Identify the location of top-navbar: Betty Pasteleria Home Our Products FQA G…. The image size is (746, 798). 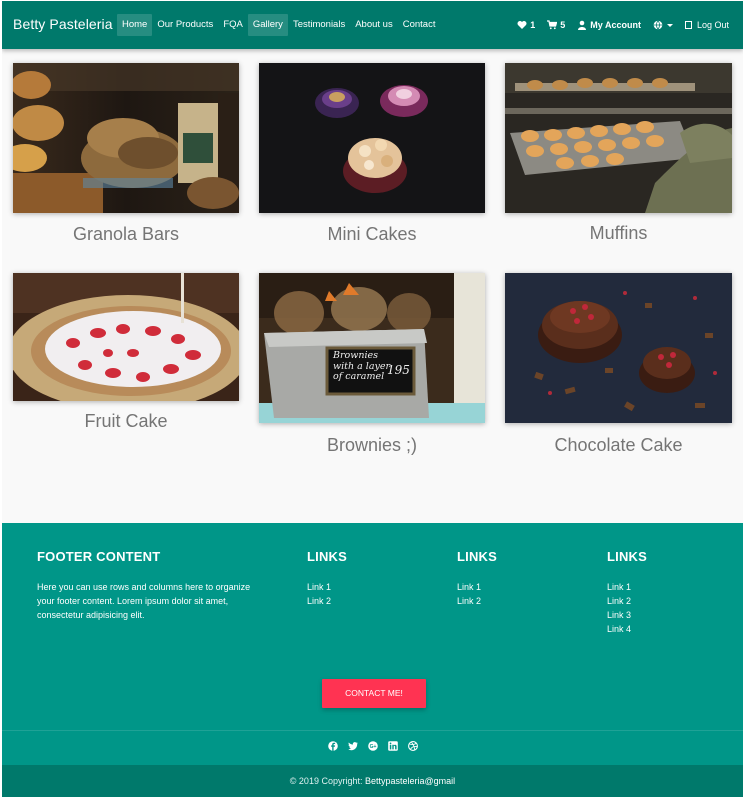
(372, 25).